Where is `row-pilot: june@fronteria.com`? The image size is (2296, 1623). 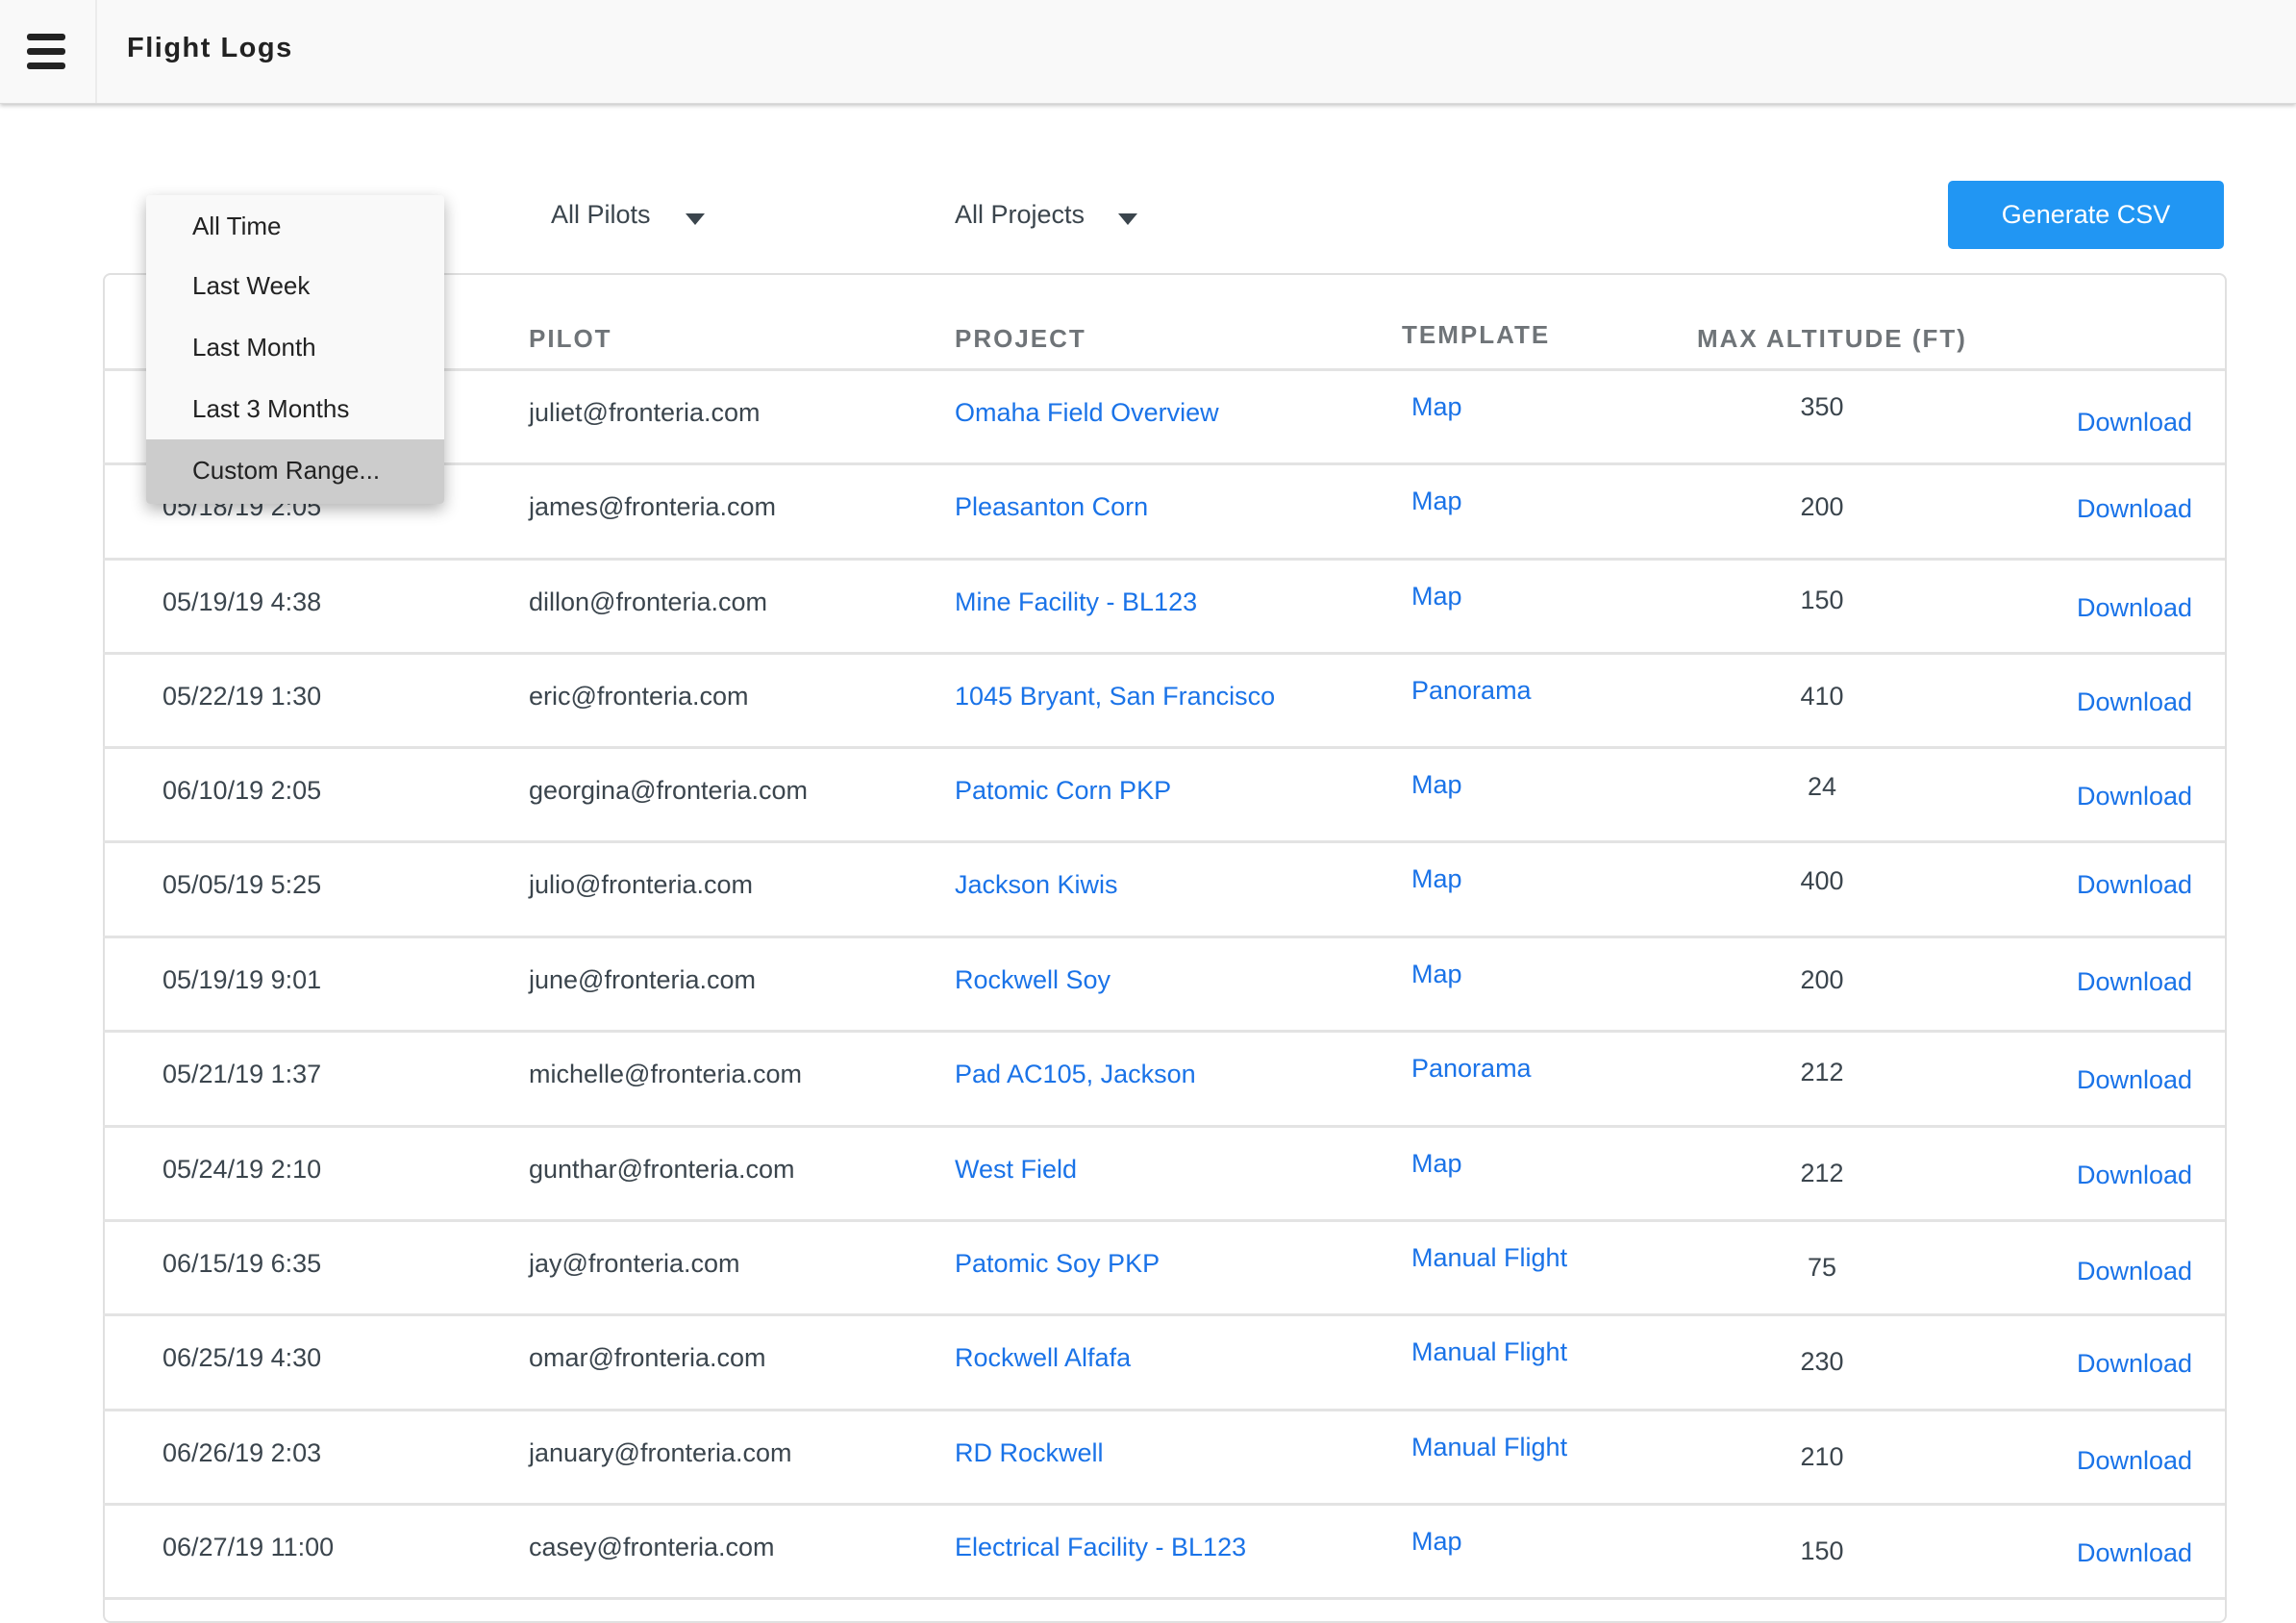 row-pilot: june@fronteria.com is located at coordinates (643, 979).